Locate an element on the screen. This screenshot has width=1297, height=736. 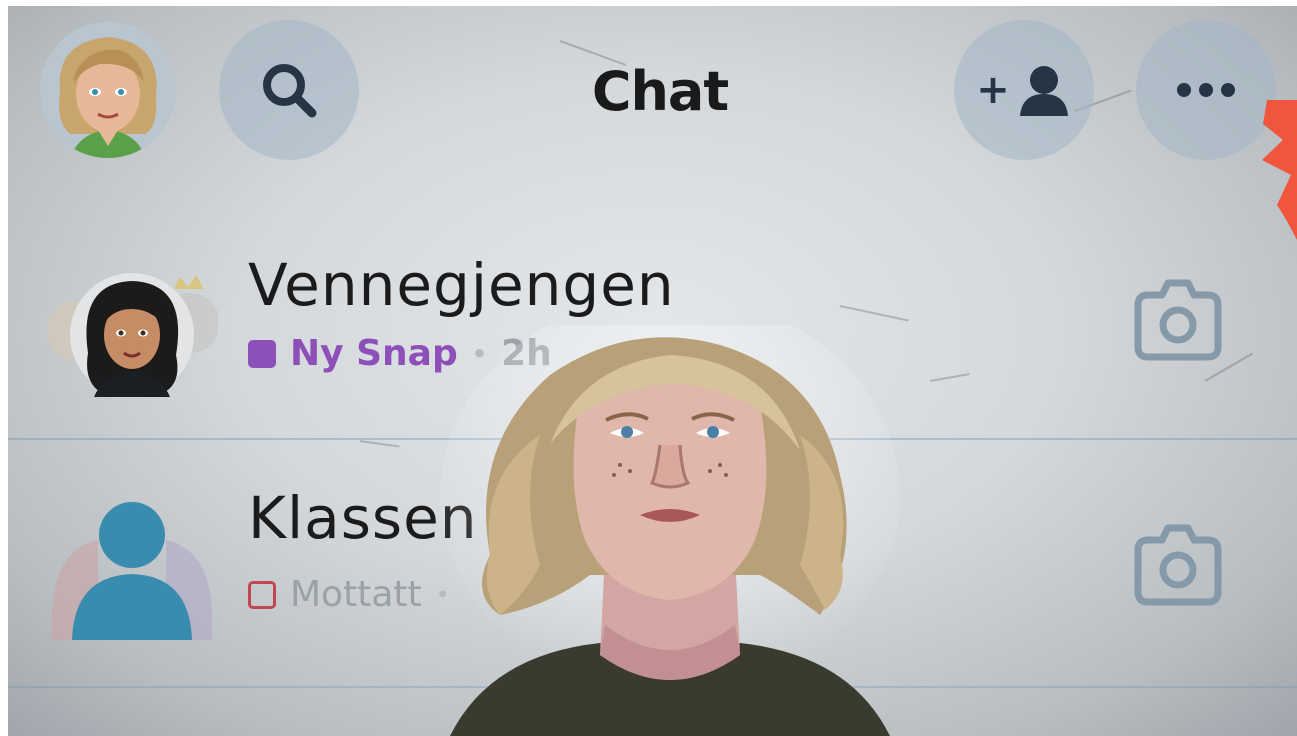
more-button is located at coordinates (1206, 90).